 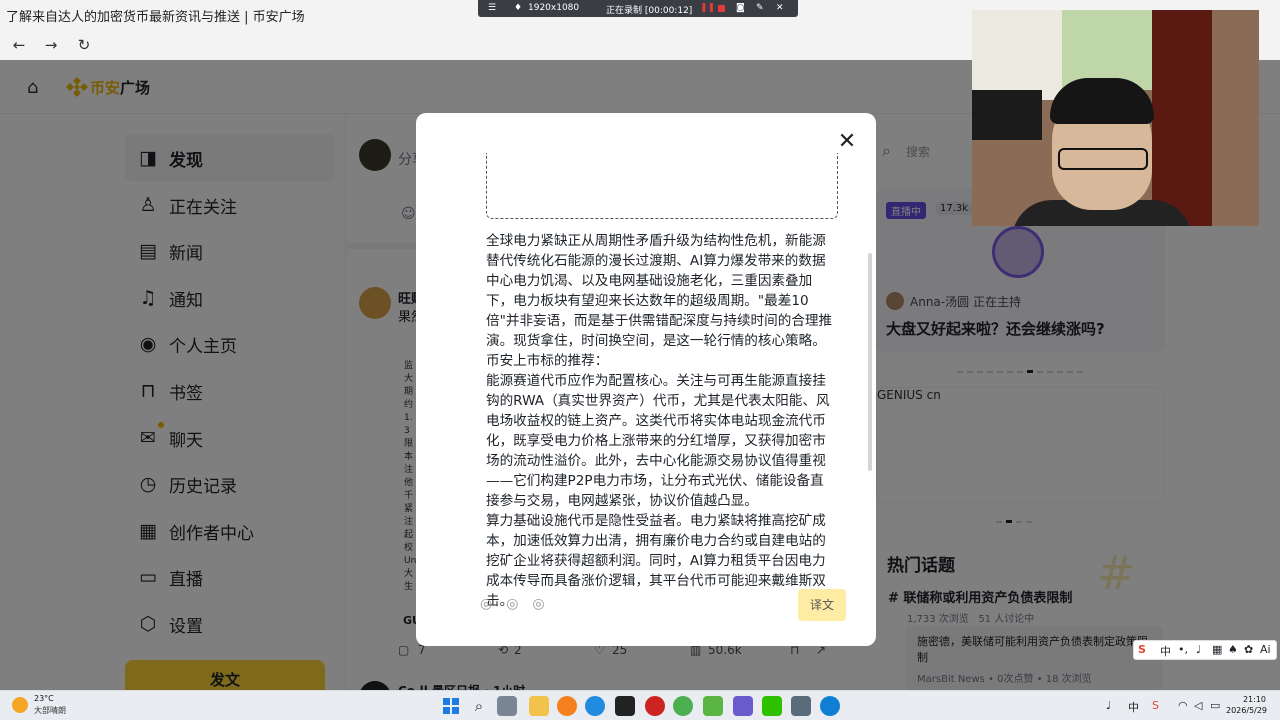 I want to click on keyboard-icon: ▦, so click(x=1217, y=649).